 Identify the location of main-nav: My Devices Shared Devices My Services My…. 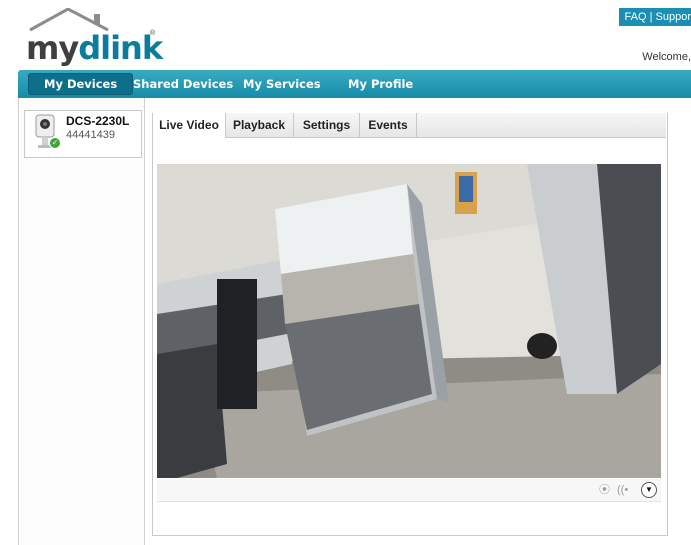
(354, 84).